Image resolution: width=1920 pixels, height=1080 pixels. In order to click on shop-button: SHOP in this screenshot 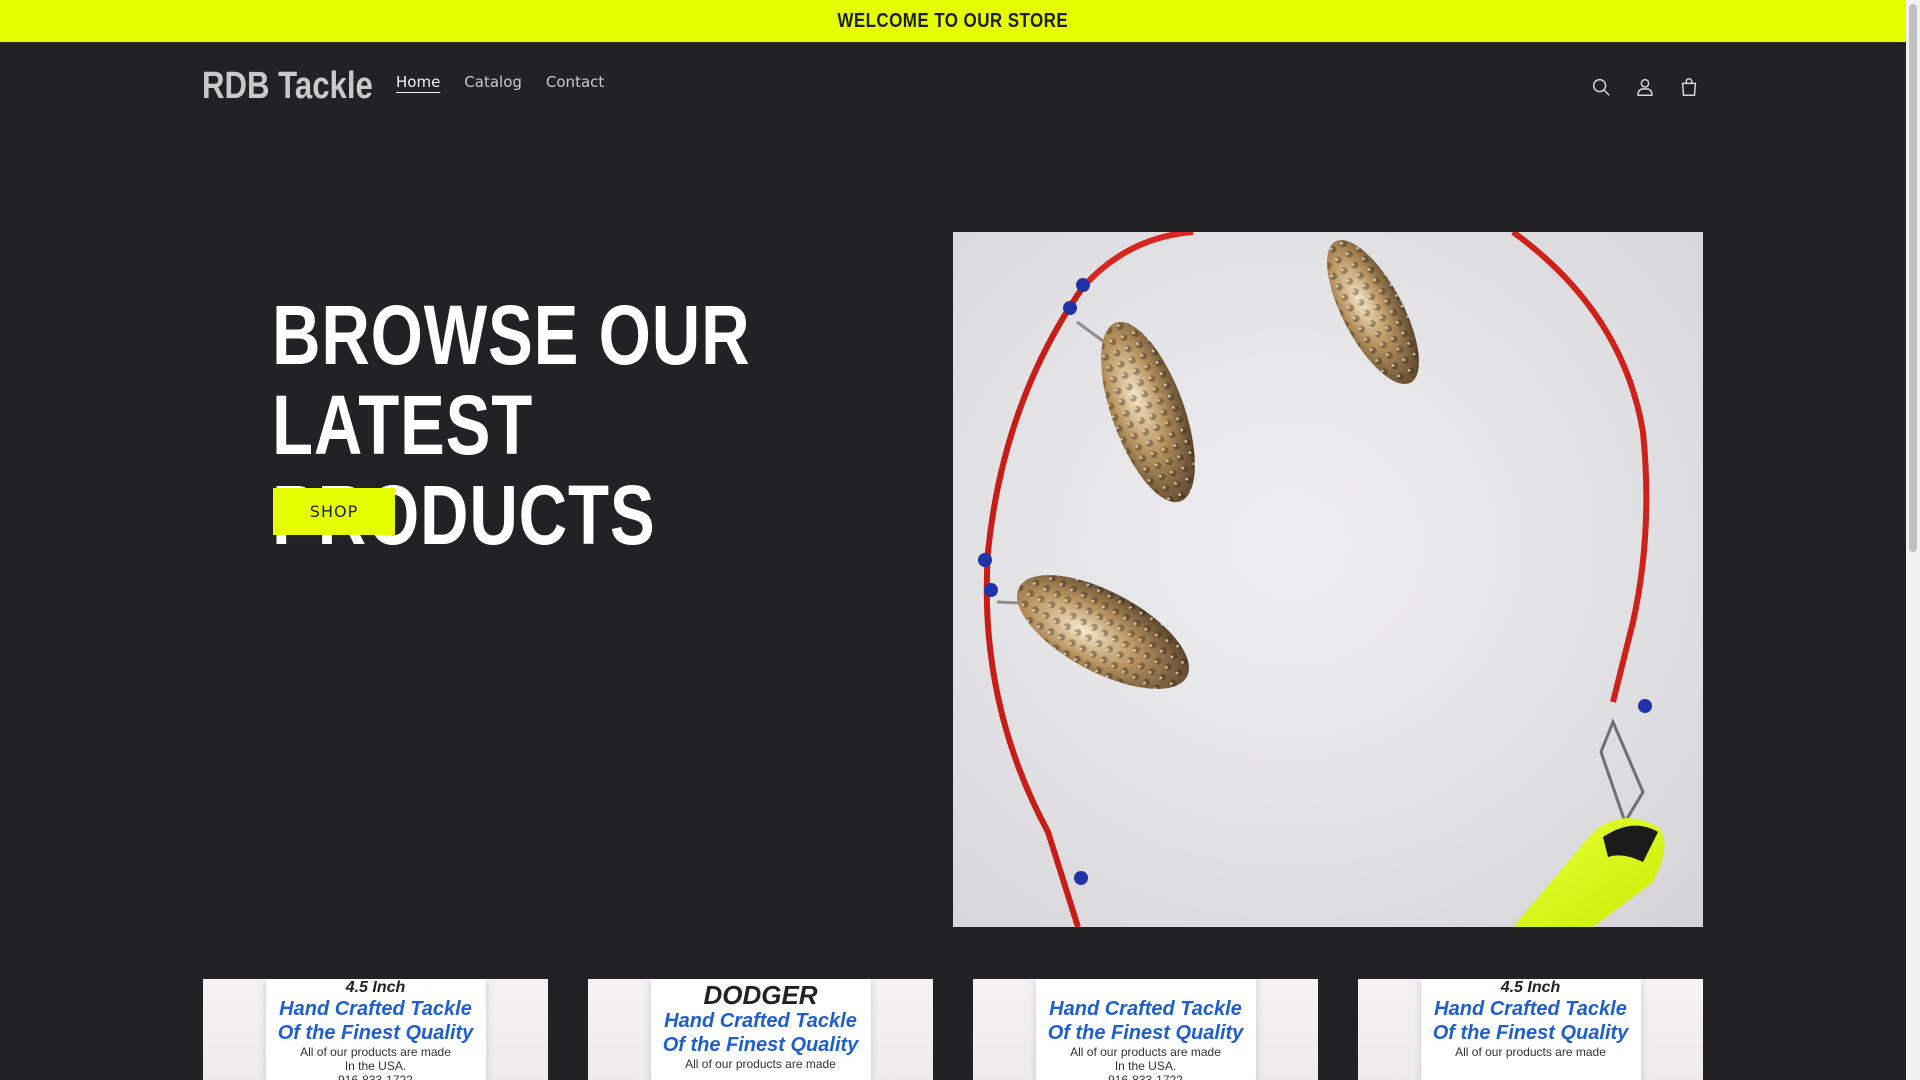, I will do `click(334, 511)`.